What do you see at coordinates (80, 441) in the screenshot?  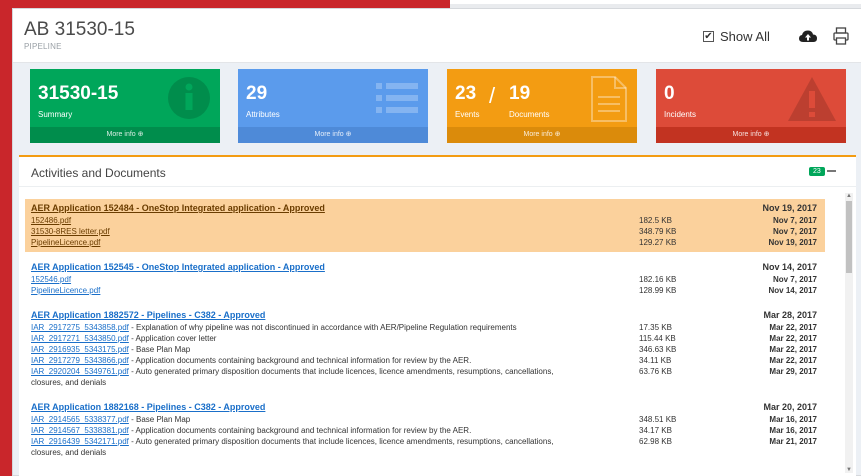 I see `document-link: IAR_2916439_5342171.pdf` at bounding box center [80, 441].